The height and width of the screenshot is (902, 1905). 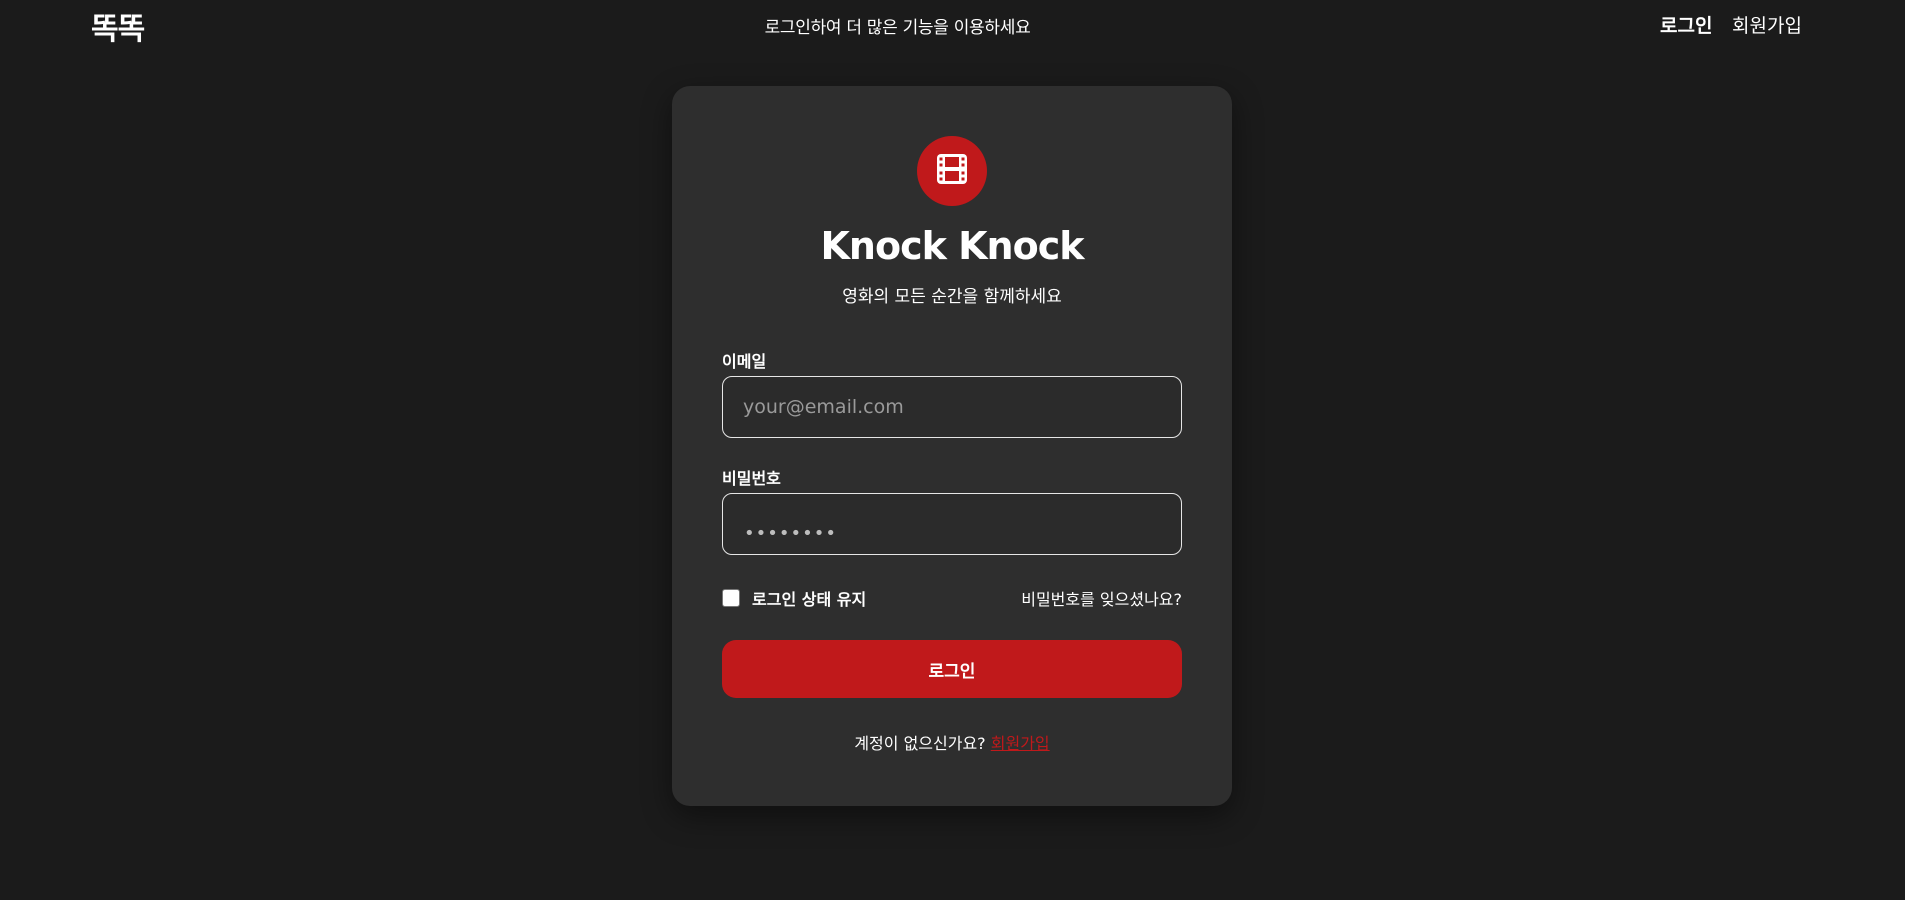 I want to click on top-navigation-bar: 똑똑 로그인하여 더 많은 기능을 이용하세요 로그인 회원가입, so click(x=952, y=25).